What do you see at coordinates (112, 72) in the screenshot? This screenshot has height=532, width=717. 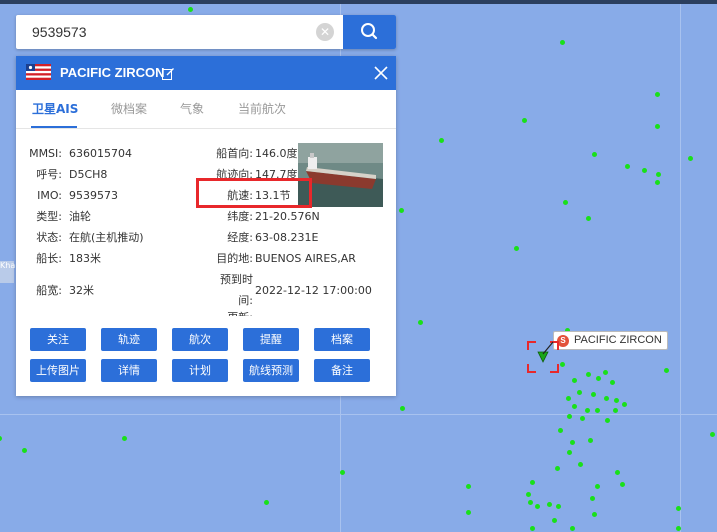 I see `ship-name: PACIFIC ZIRCON` at bounding box center [112, 72].